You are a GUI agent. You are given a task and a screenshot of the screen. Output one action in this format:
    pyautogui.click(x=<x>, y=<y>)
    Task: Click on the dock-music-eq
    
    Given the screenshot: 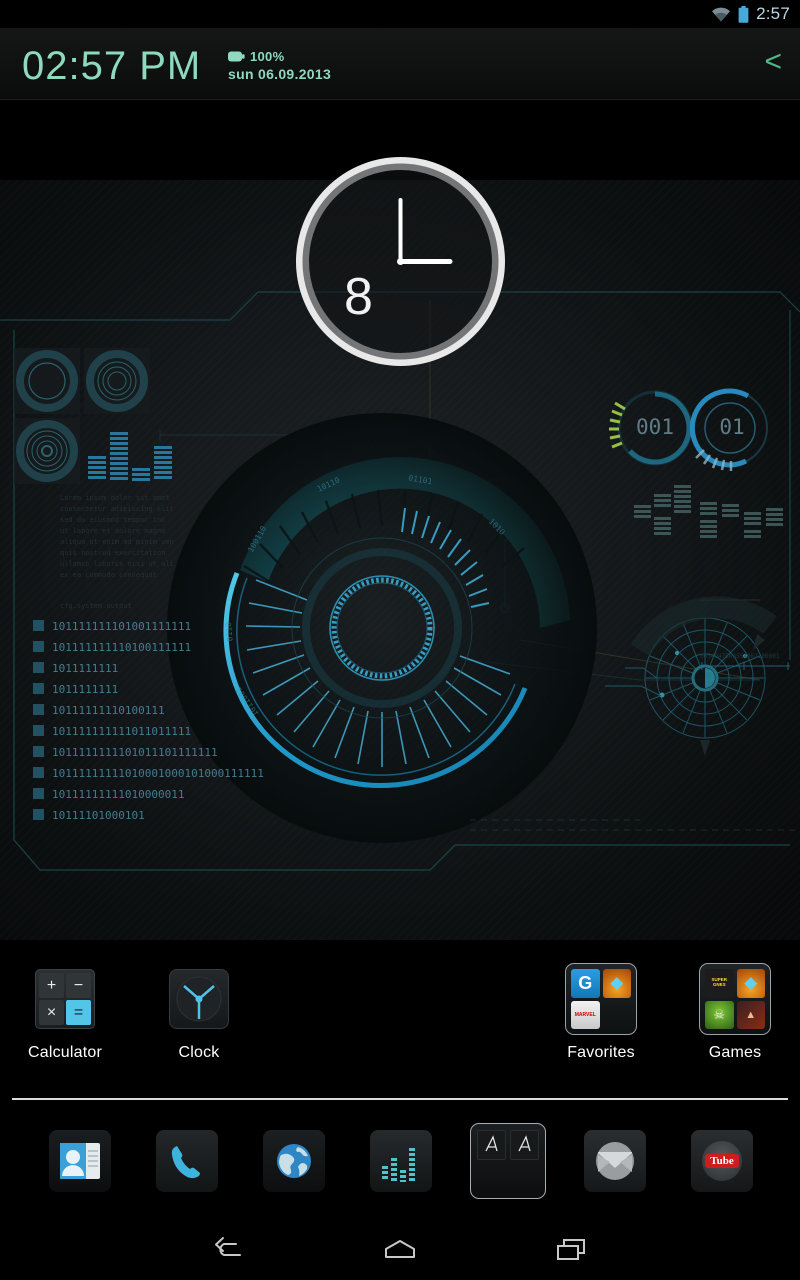 What is the action you would take?
    pyautogui.click(x=401, y=1161)
    